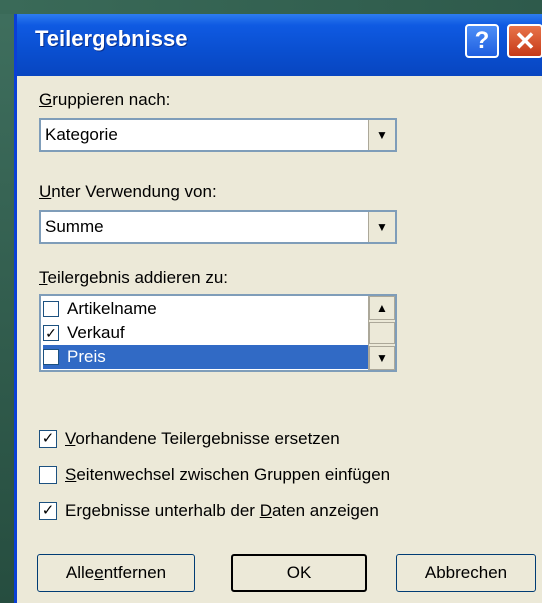 This screenshot has width=542, height=603. Describe the element at coordinates (279, 45) in the screenshot. I see `title-bar: Teilergebnisse ? ✕` at that location.